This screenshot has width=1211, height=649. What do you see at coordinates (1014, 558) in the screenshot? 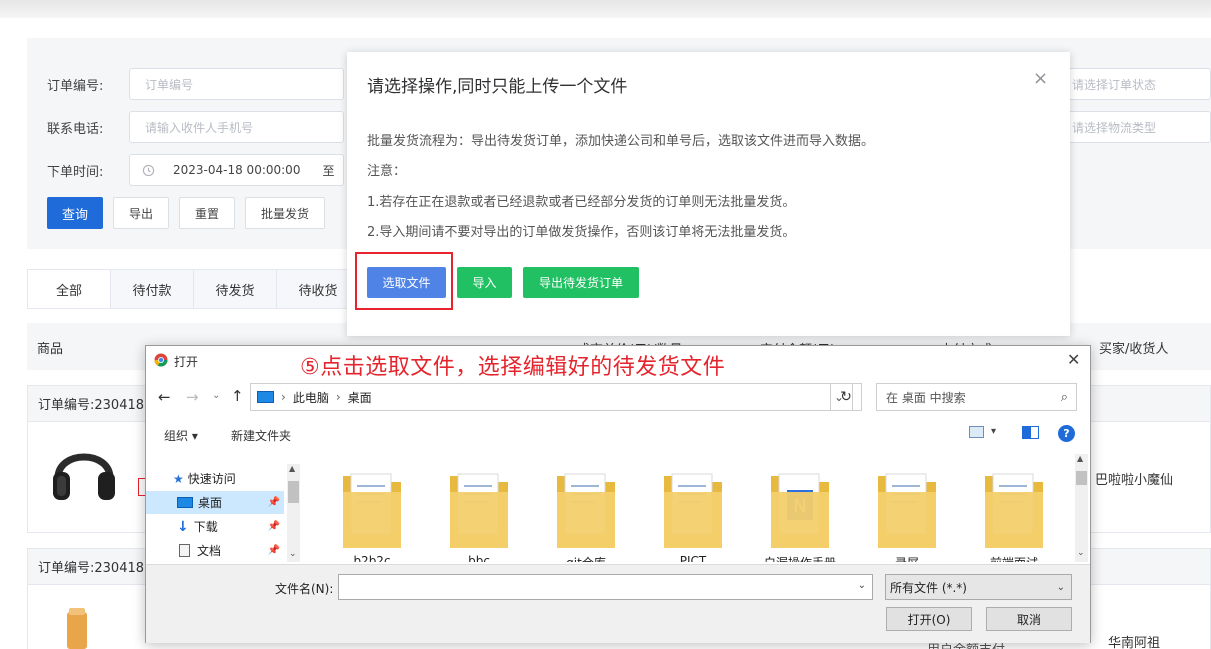
I see `folder-label: 前端面试` at bounding box center [1014, 558].